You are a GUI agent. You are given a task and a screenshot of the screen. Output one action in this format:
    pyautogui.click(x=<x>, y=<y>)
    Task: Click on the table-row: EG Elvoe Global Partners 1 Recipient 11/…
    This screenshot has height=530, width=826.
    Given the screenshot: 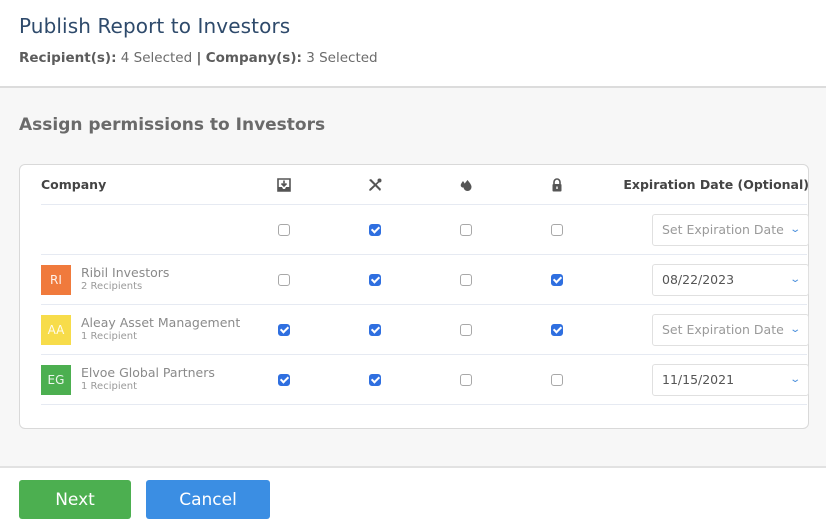 What is the action you would take?
    pyautogui.click(x=425, y=380)
    